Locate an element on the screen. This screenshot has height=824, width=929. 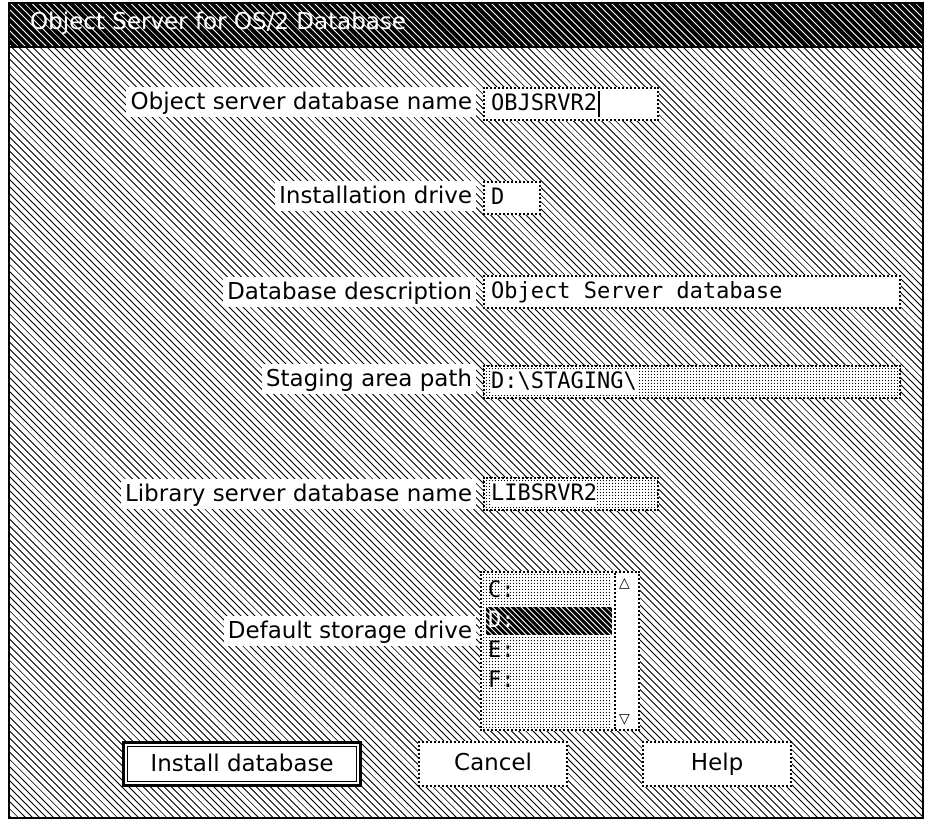
staging-area-path-value: D:\STAGING\ is located at coordinates (564, 381).